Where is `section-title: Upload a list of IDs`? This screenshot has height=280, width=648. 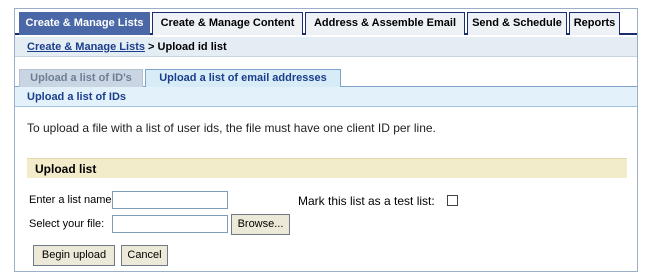 section-title: Upload a list of IDs is located at coordinates (326, 97).